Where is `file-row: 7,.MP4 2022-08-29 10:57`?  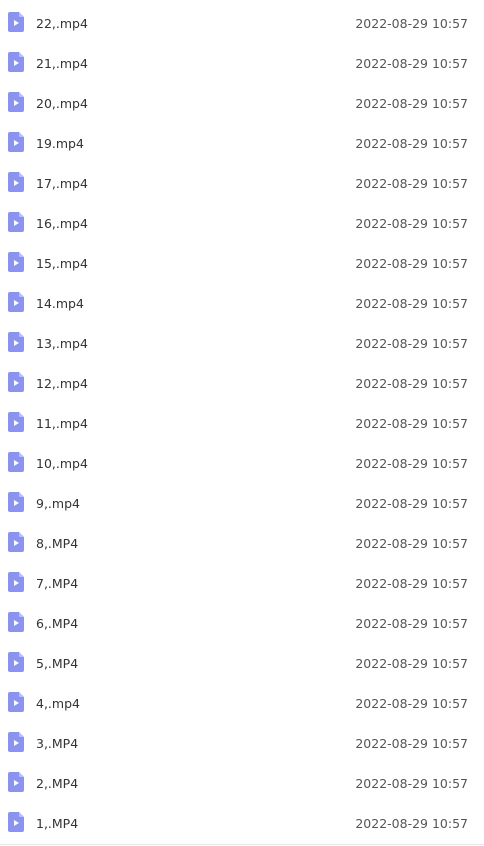
file-row: 7,.MP4 2022-08-29 10:57 is located at coordinates (242, 580).